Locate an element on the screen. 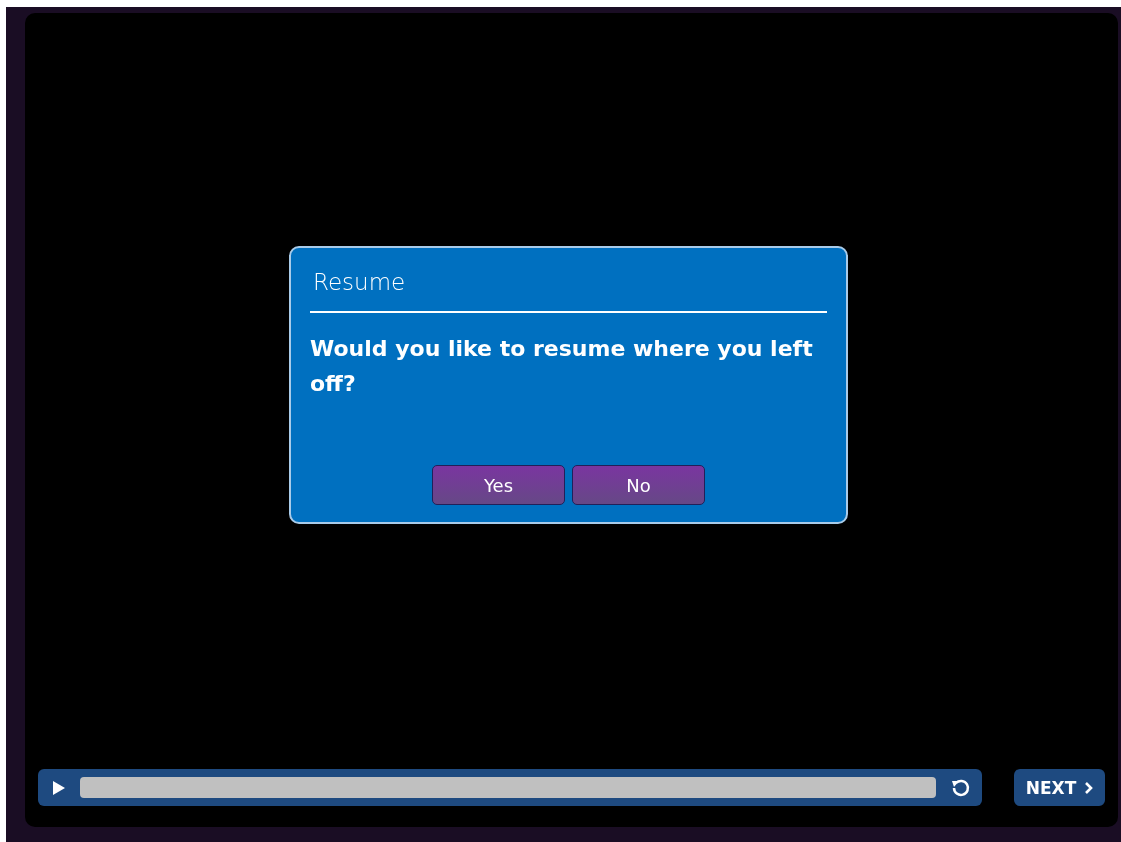  play-icon is located at coordinates (59, 787).